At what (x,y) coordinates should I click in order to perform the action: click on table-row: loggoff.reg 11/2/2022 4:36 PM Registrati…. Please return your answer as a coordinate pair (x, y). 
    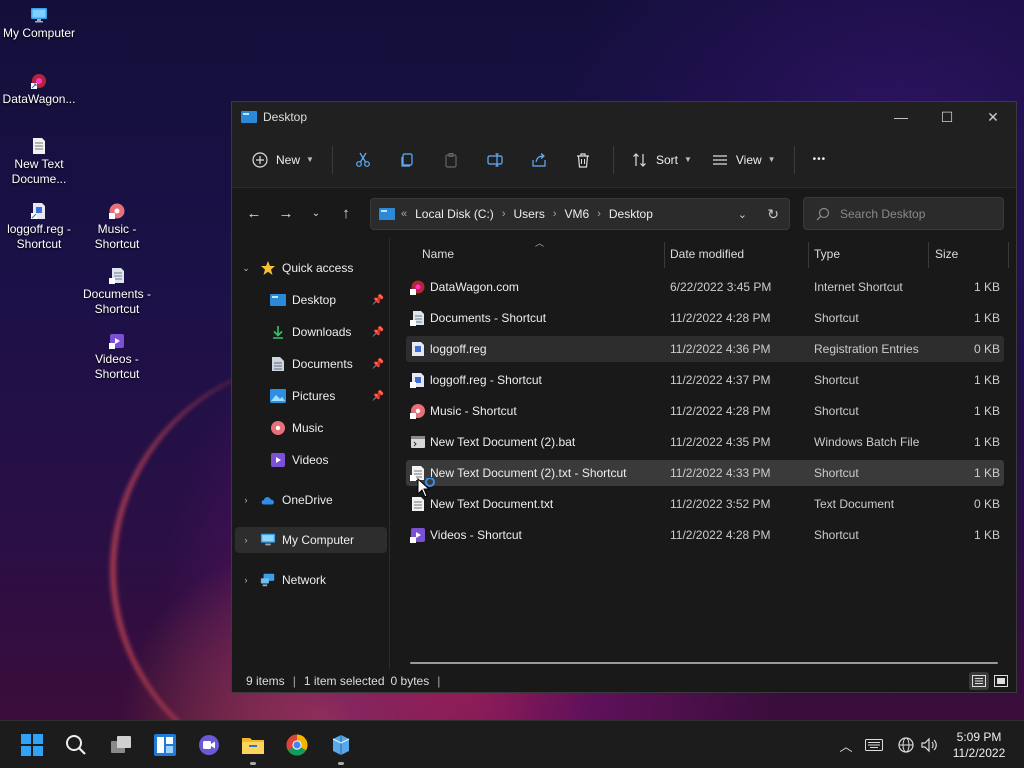
    Looking at the image, I should click on (705, 349).